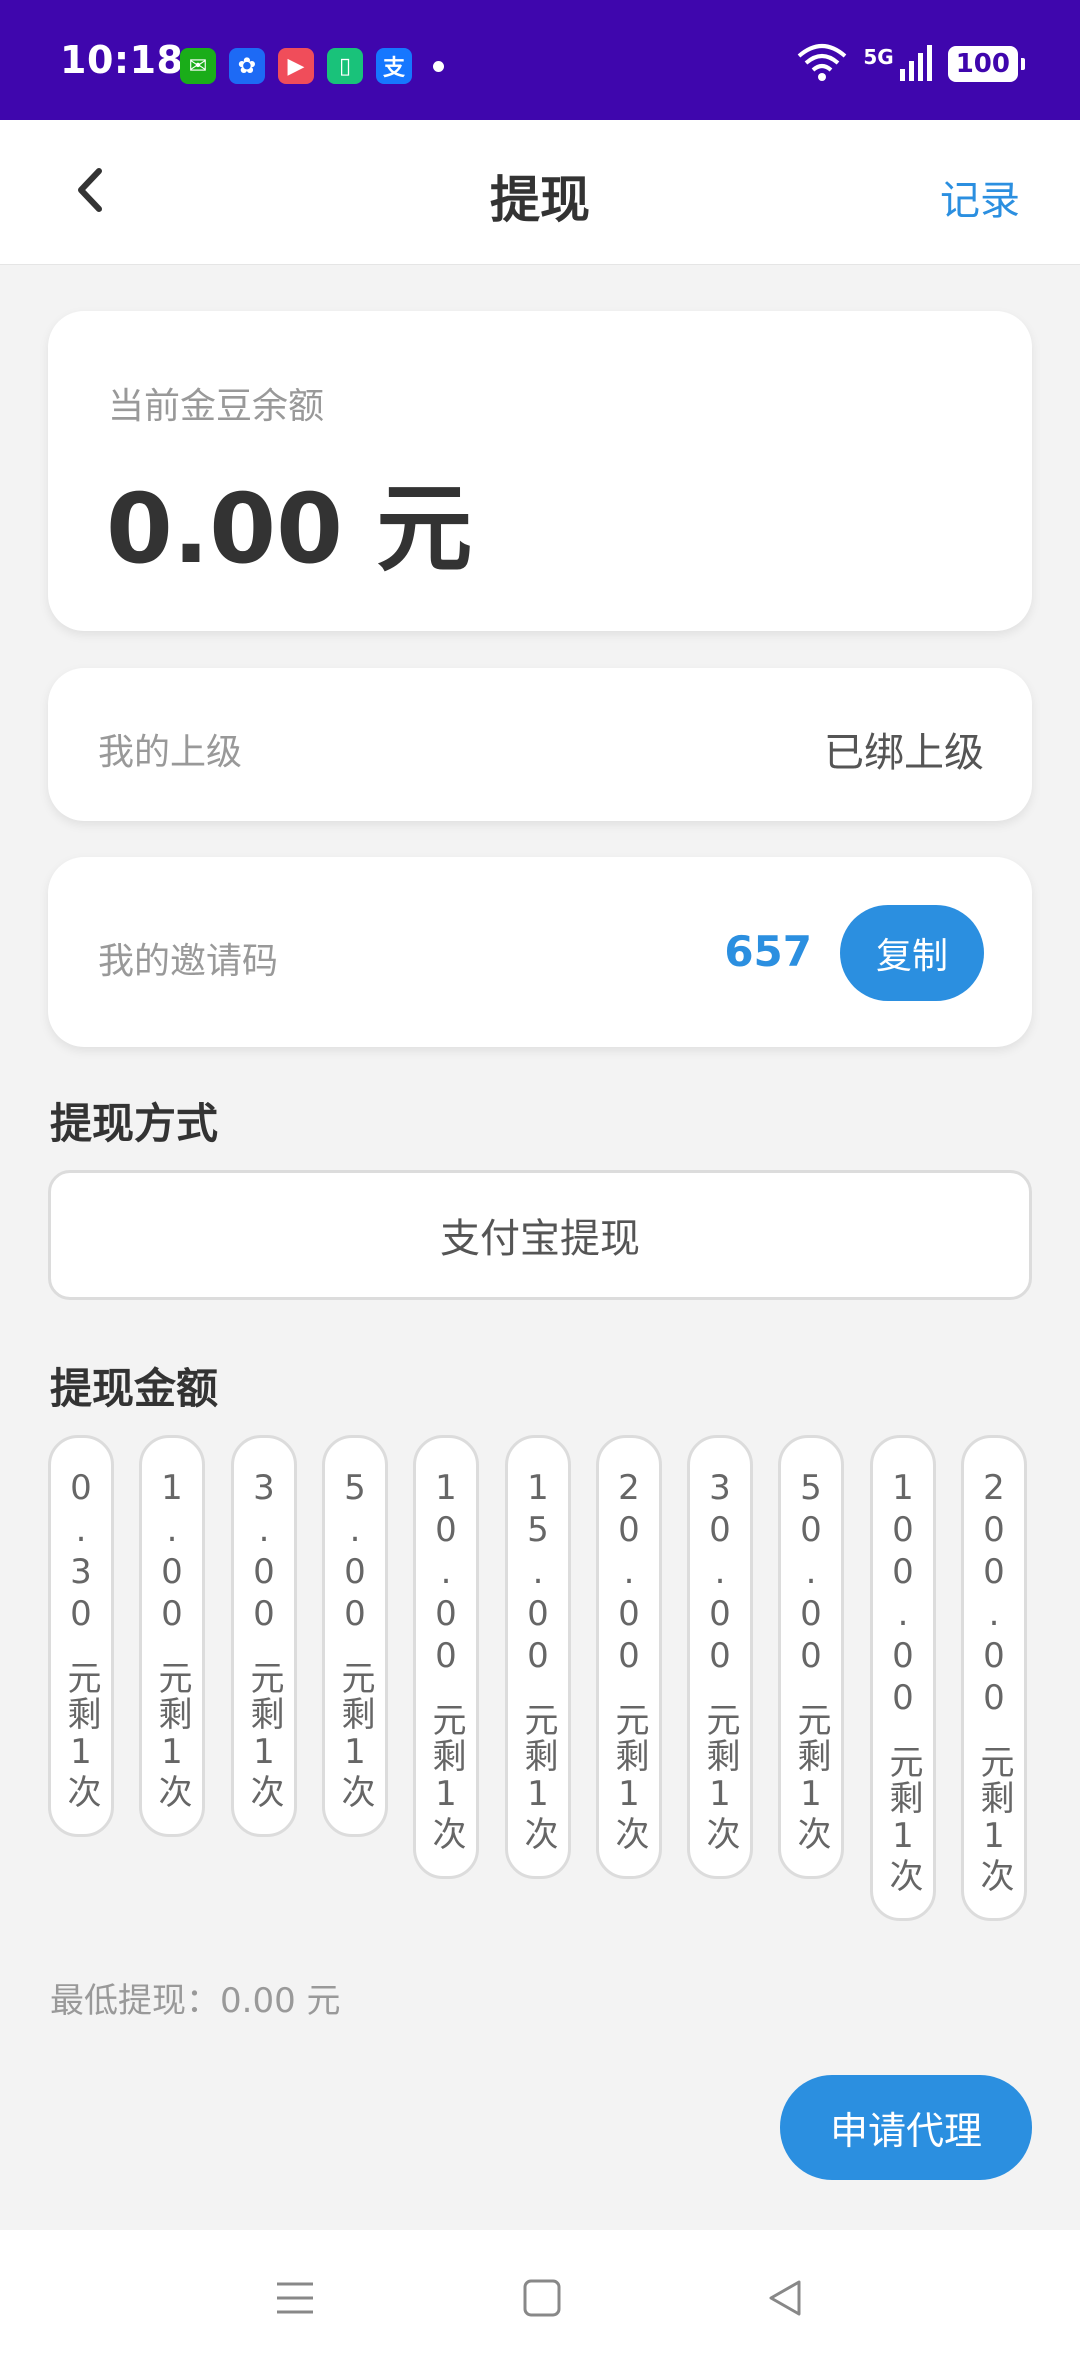 The width and height of the screenshot is (1080, 2362). What do you see at coordinates (355, 1552) in the screenshot?
I see `amount-value: 5.00` at bounding box center [355, 1552].